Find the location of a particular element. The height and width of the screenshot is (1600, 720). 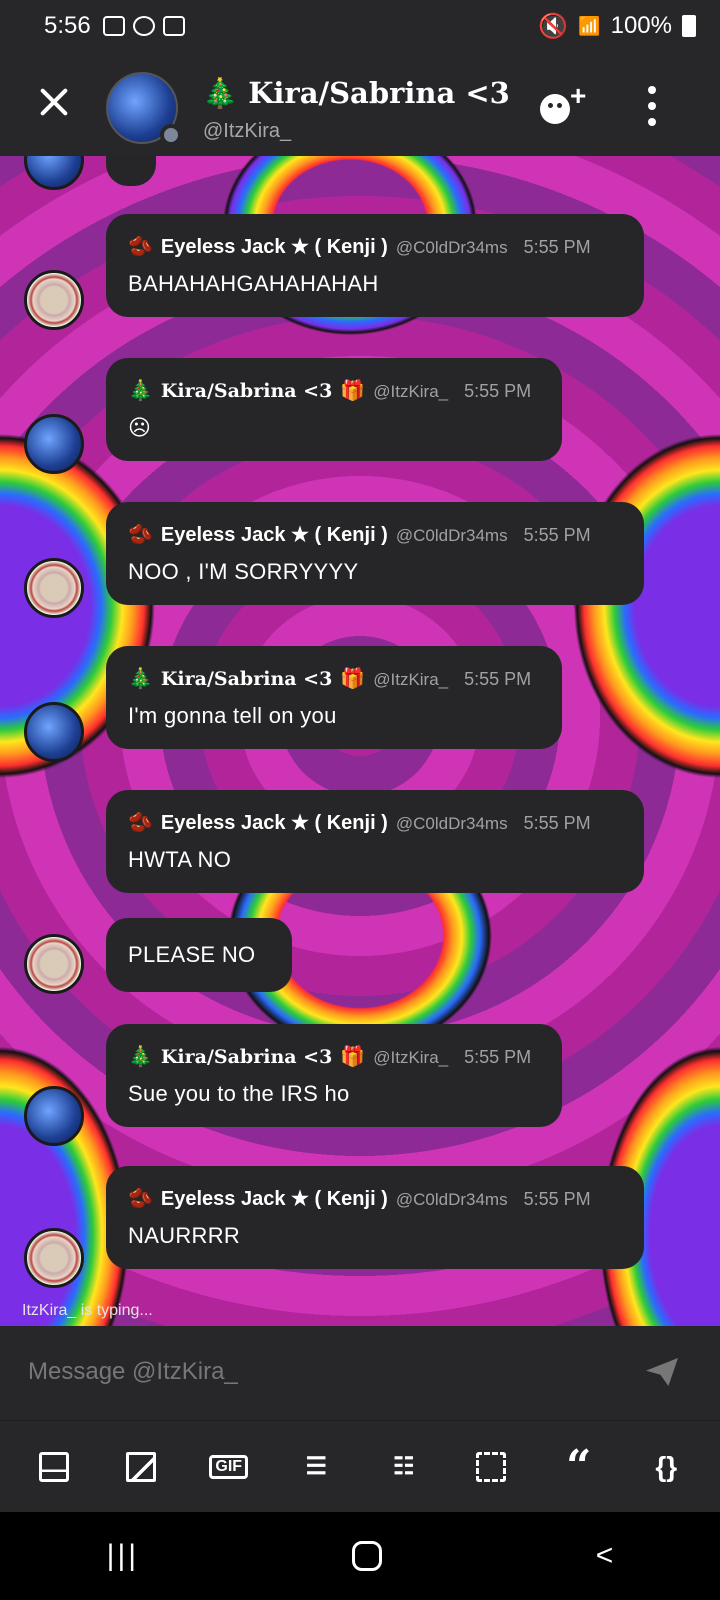

threads-icon is located at coordinates (143, 26).